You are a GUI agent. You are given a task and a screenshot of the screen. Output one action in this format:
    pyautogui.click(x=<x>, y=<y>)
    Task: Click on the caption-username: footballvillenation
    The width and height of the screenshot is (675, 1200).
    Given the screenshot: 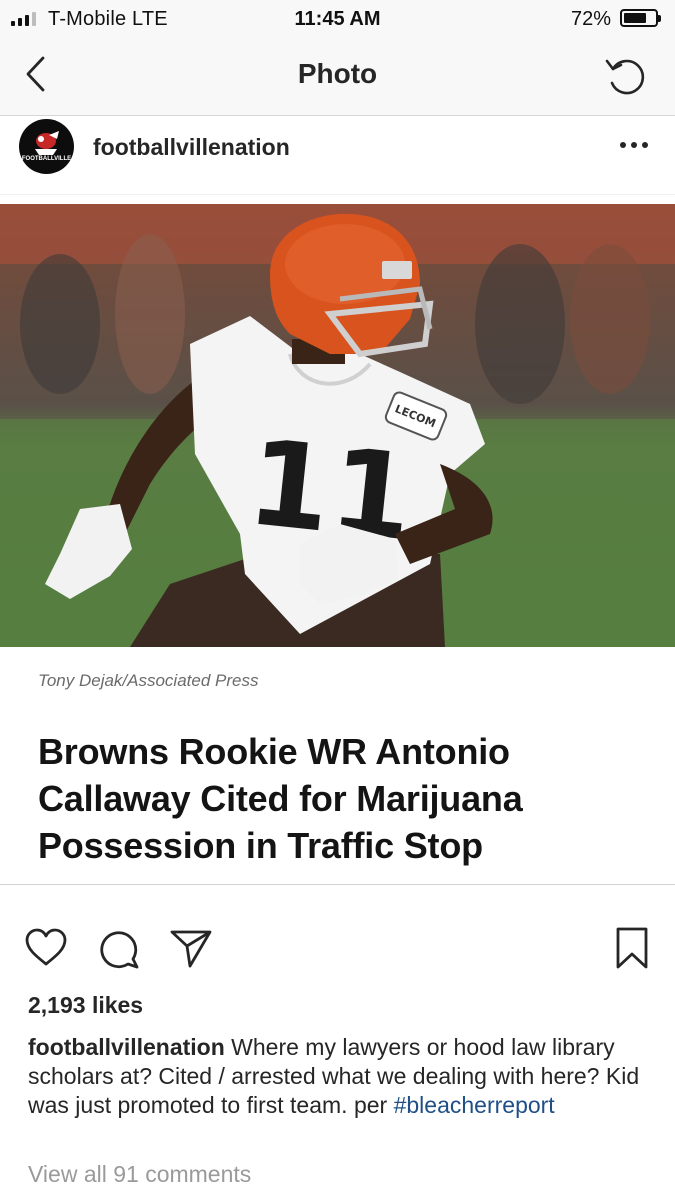 What is the action you would take?
    pyautogui.click(x=126, y=1047)
    